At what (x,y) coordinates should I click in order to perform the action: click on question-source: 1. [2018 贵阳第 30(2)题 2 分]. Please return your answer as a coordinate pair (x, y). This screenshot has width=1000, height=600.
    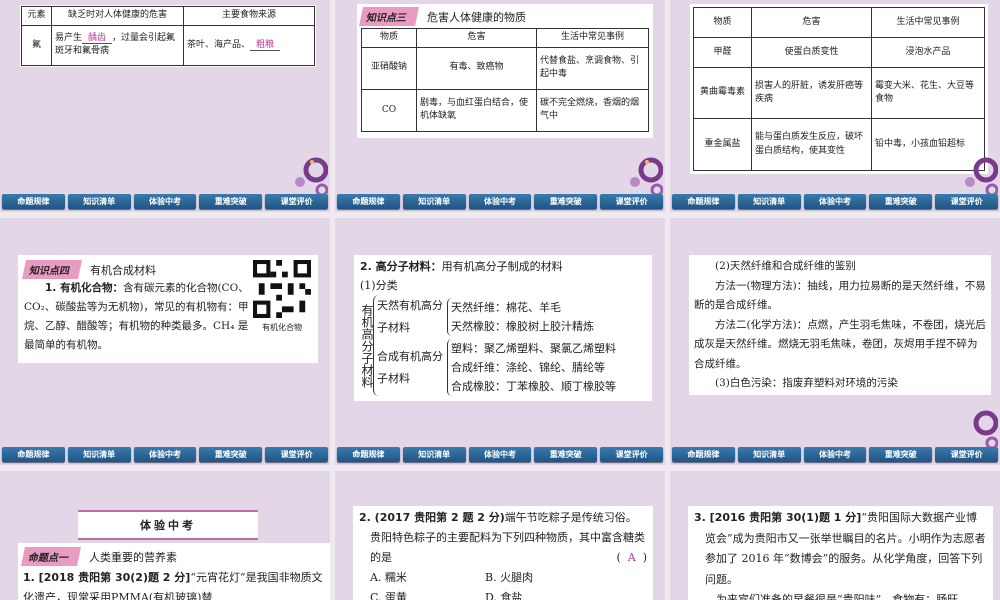
    Looking at the image, I should click on (107, 577).